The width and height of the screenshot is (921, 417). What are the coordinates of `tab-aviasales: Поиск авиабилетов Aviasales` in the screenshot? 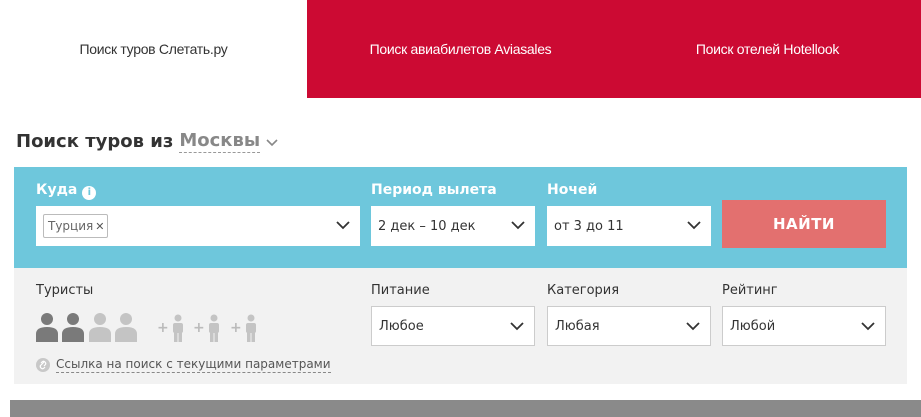 It's located at (460, 49).